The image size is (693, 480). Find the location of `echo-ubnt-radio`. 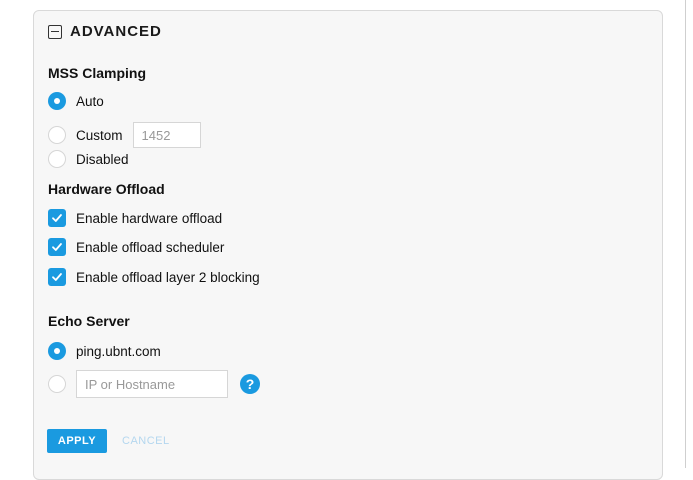

echo-ubnt-radio is located at coordinates (57, 351).